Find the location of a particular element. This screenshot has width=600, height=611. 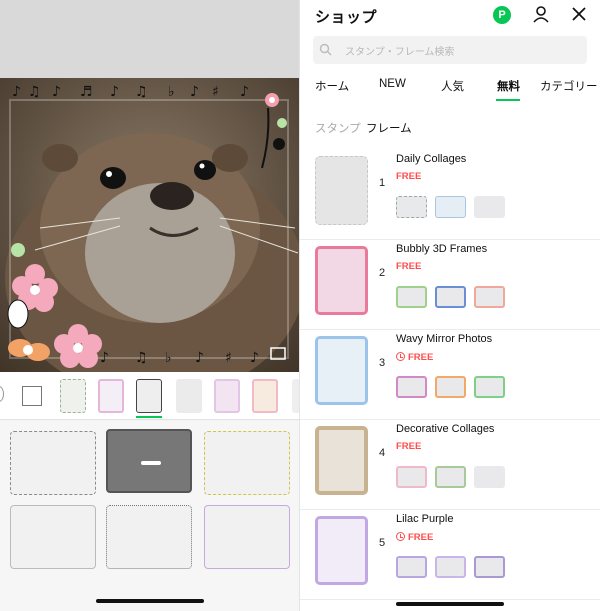

search-input: スタンプ・フレーム検索 is located at coordinates (450, 50).